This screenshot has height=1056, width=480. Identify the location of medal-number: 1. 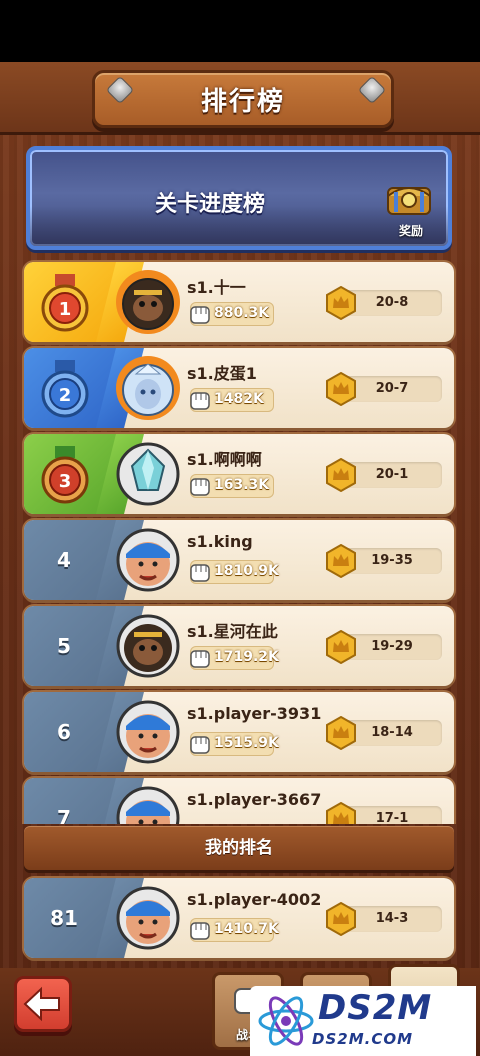
(65, 309).